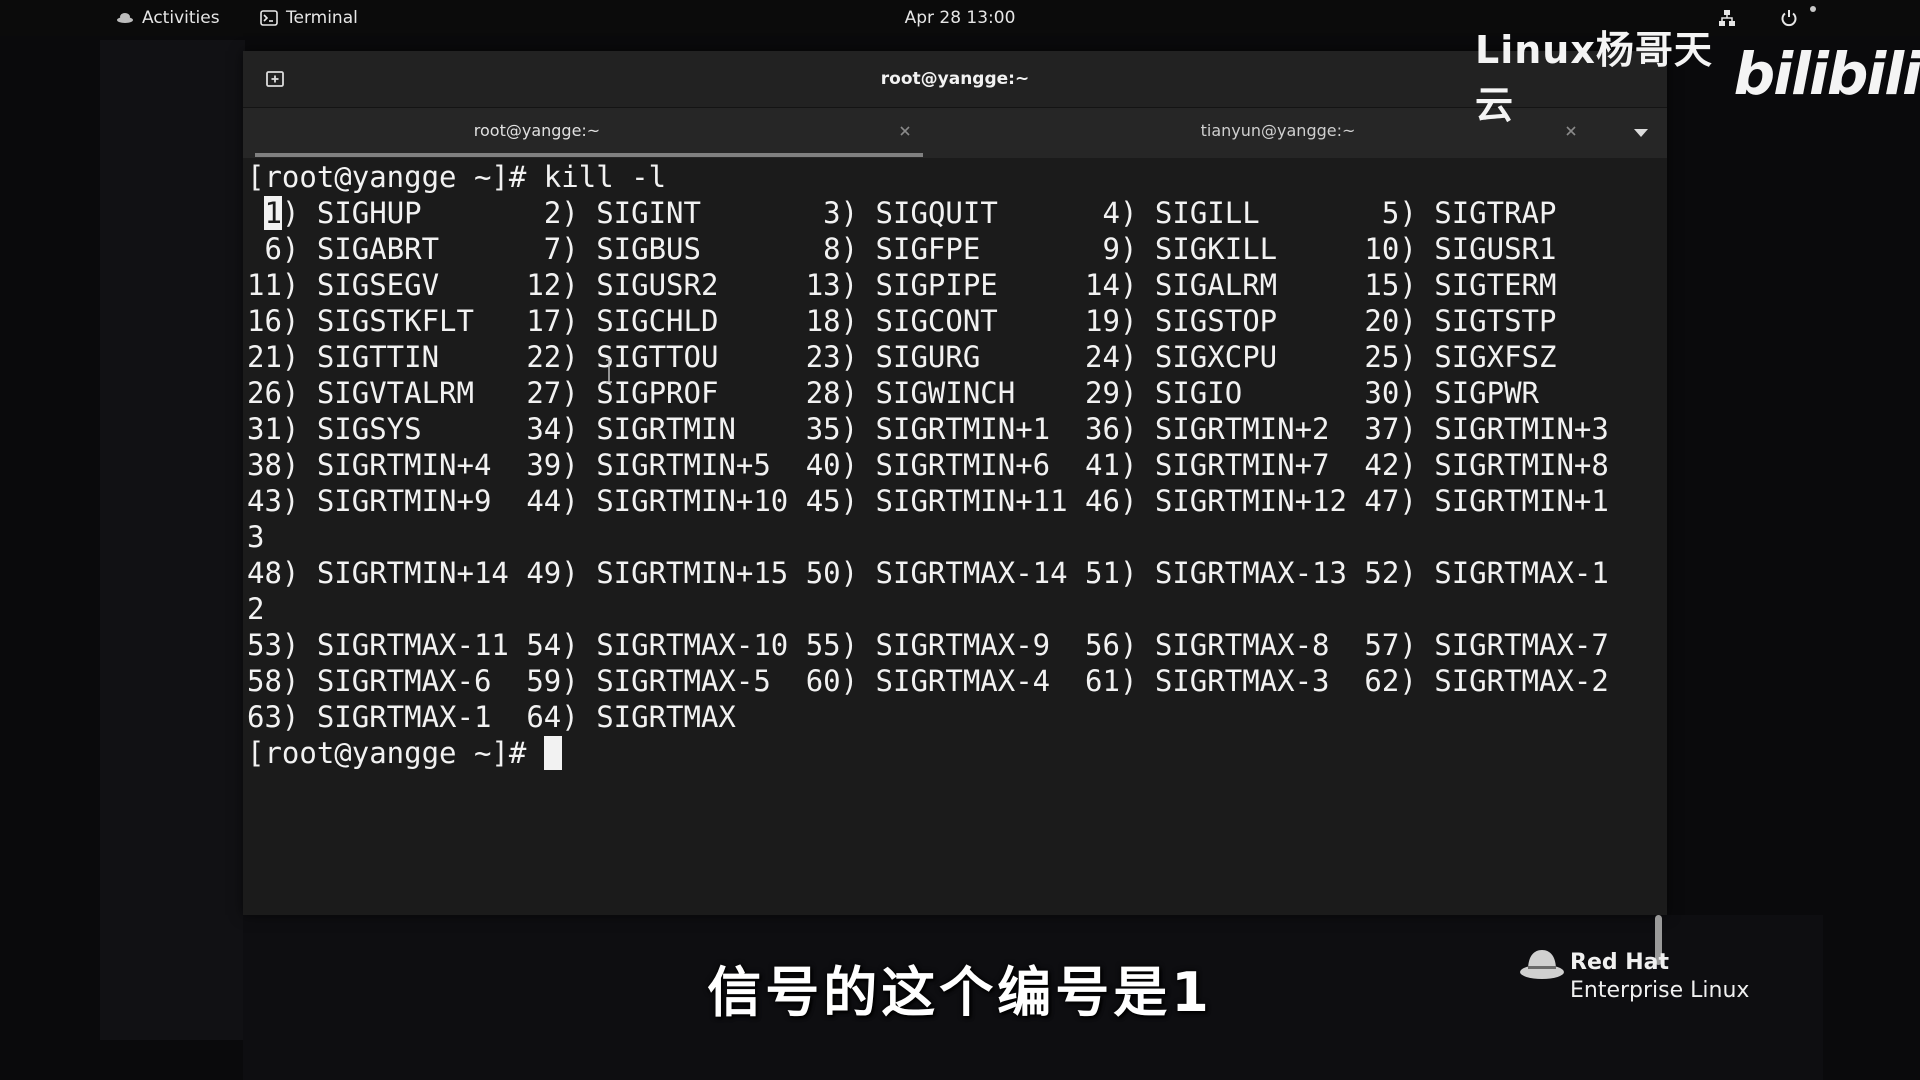 This screenshot has width=1920, height=1080. I want to click on tab-root: root@yangge:~, so click(589, 133).